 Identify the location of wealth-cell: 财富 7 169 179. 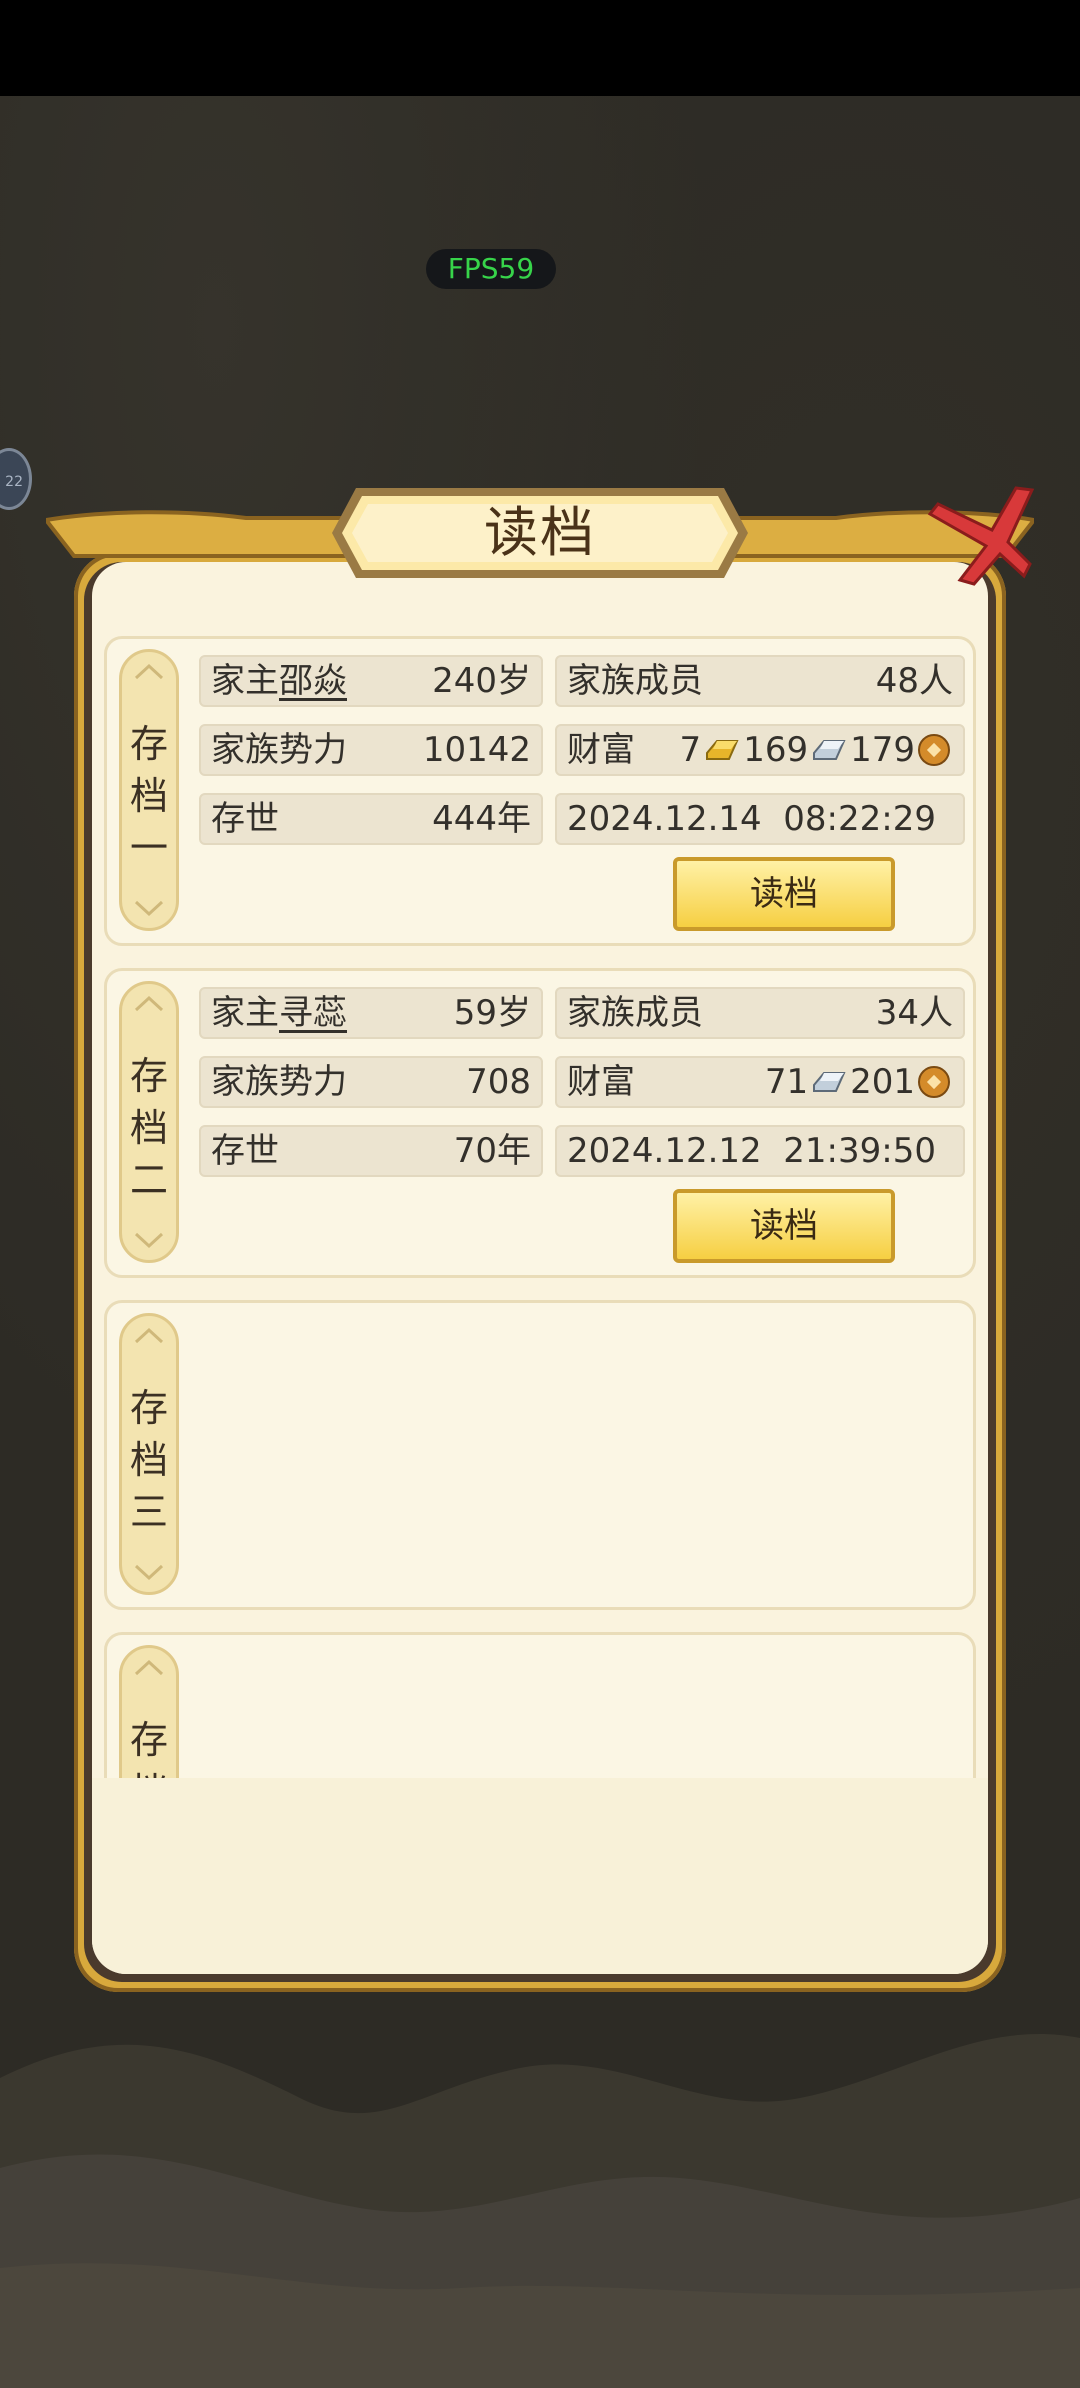
(760, 750).